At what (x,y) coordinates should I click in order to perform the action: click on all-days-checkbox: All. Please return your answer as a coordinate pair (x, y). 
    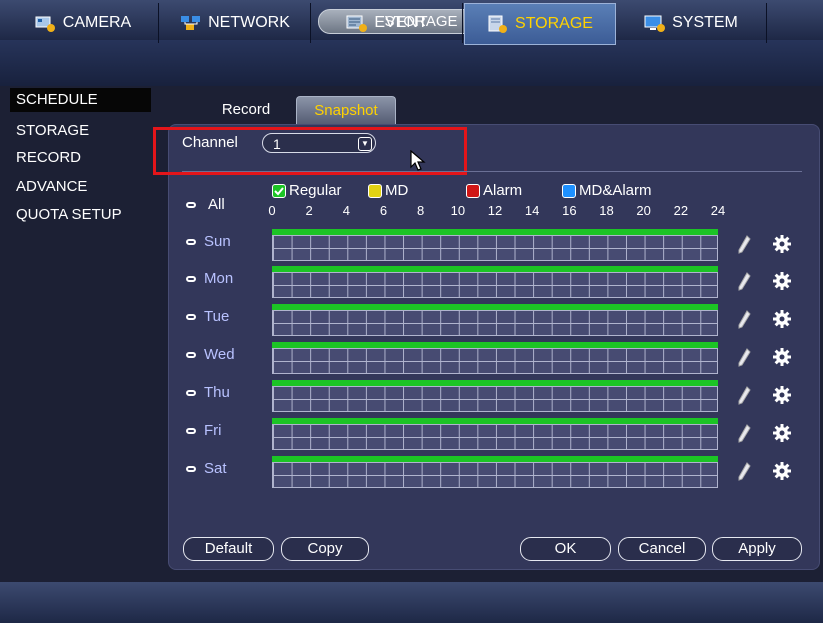
    Looking at the image, I should click on (205, 204).